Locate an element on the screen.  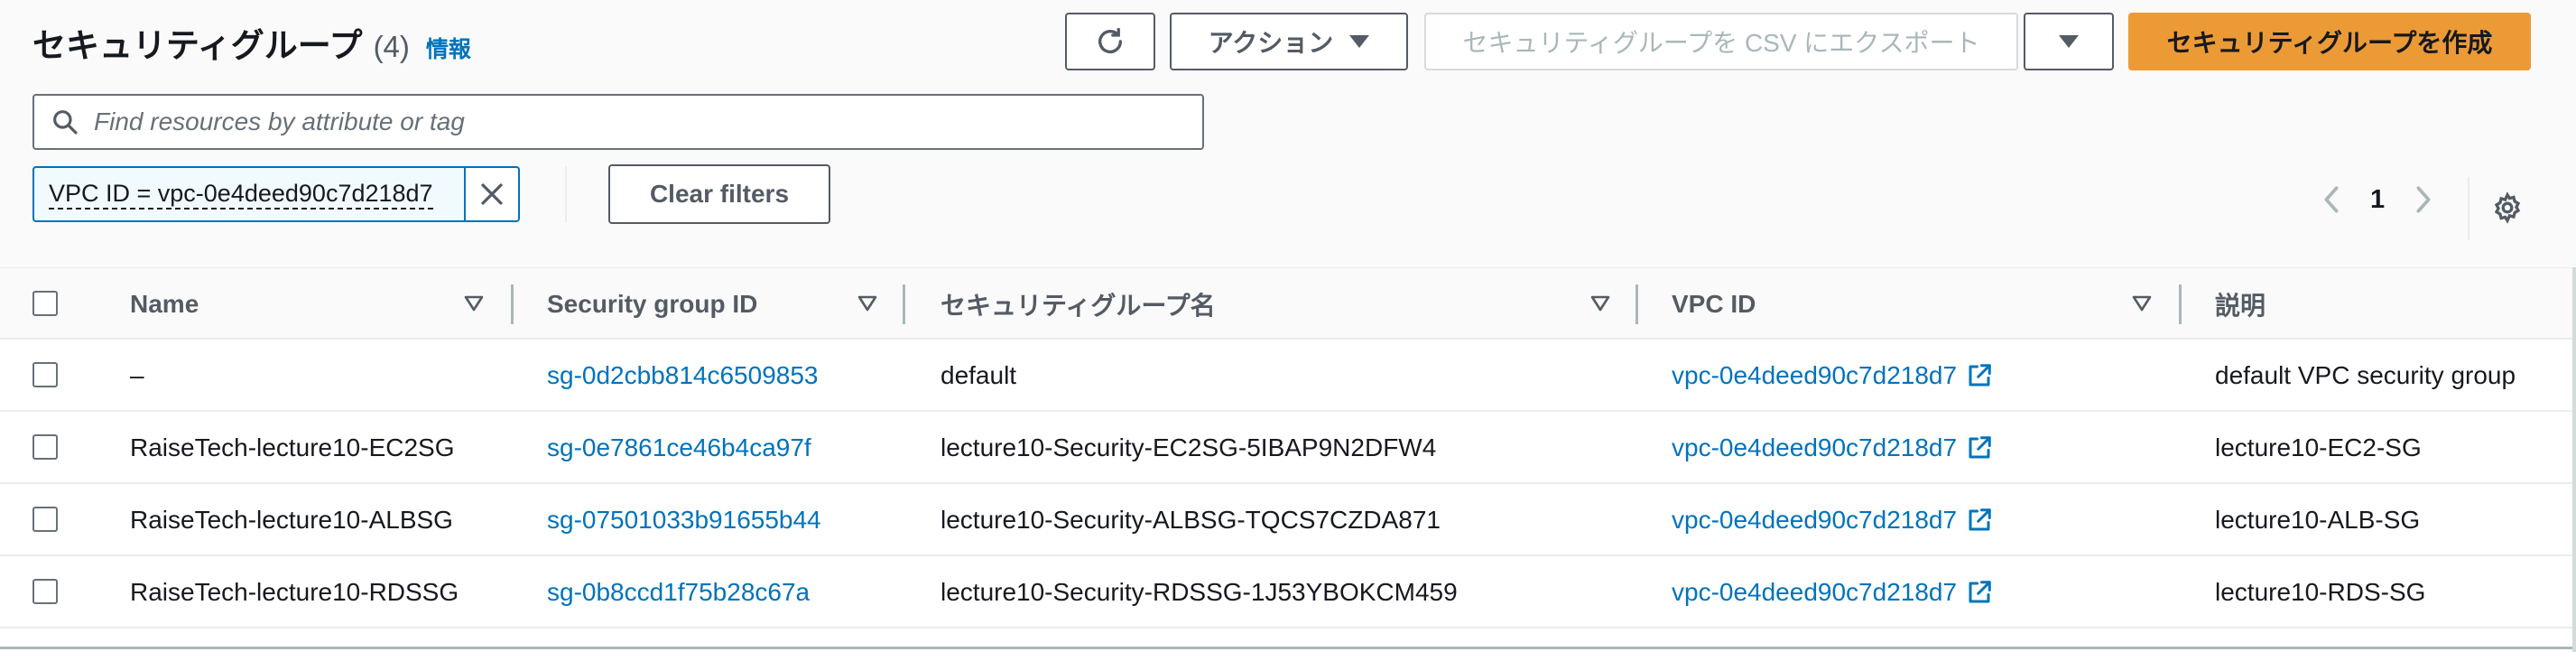
cell-name: RaiseTech-lecture10-EC2SG is located at coordinates (292, 447).